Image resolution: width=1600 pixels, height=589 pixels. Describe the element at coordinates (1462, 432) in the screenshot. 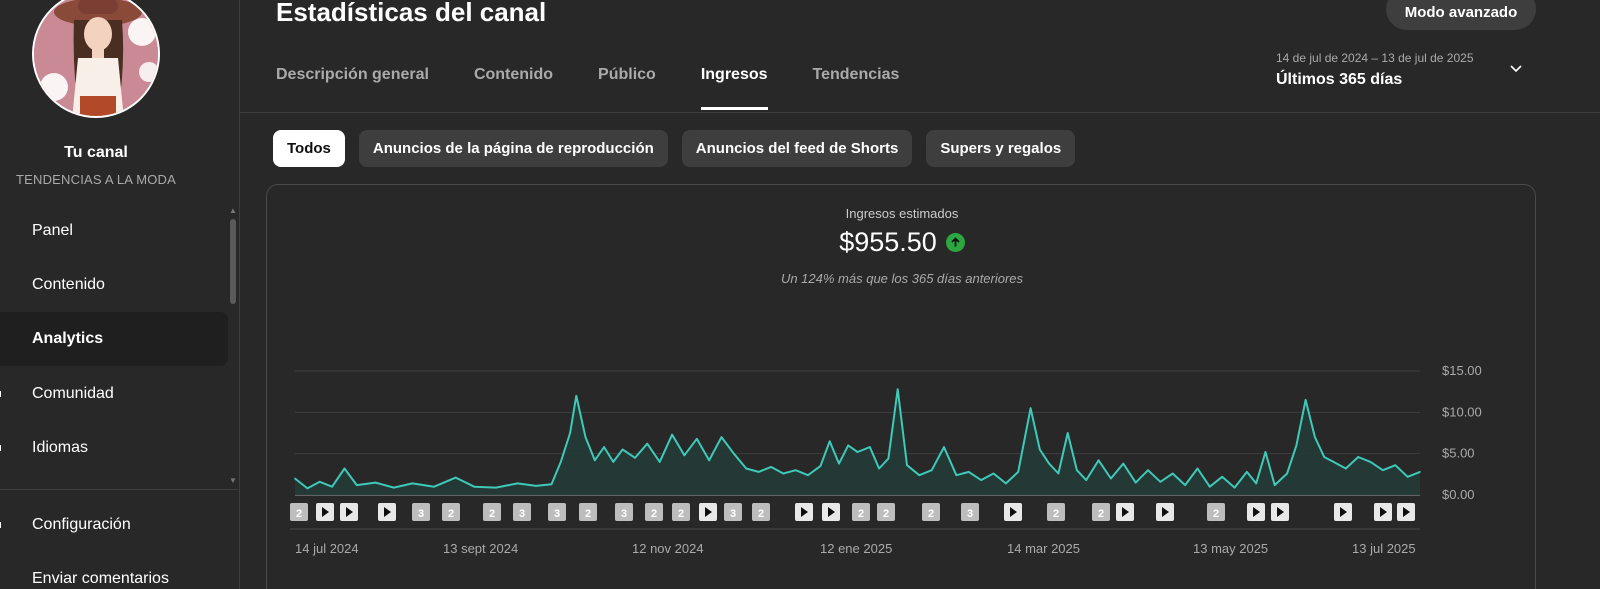

I see `chart-y-axis: $15.00 $10.00 $5.00 $0.00` at that location.